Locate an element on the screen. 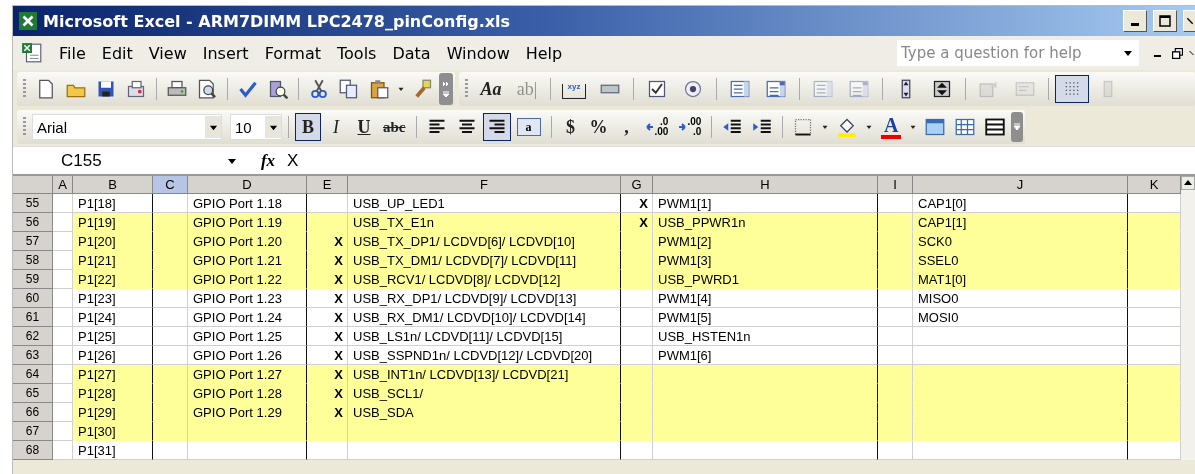  table-cell: GPIO Port 1.21 is located at coordinates (247, 260).